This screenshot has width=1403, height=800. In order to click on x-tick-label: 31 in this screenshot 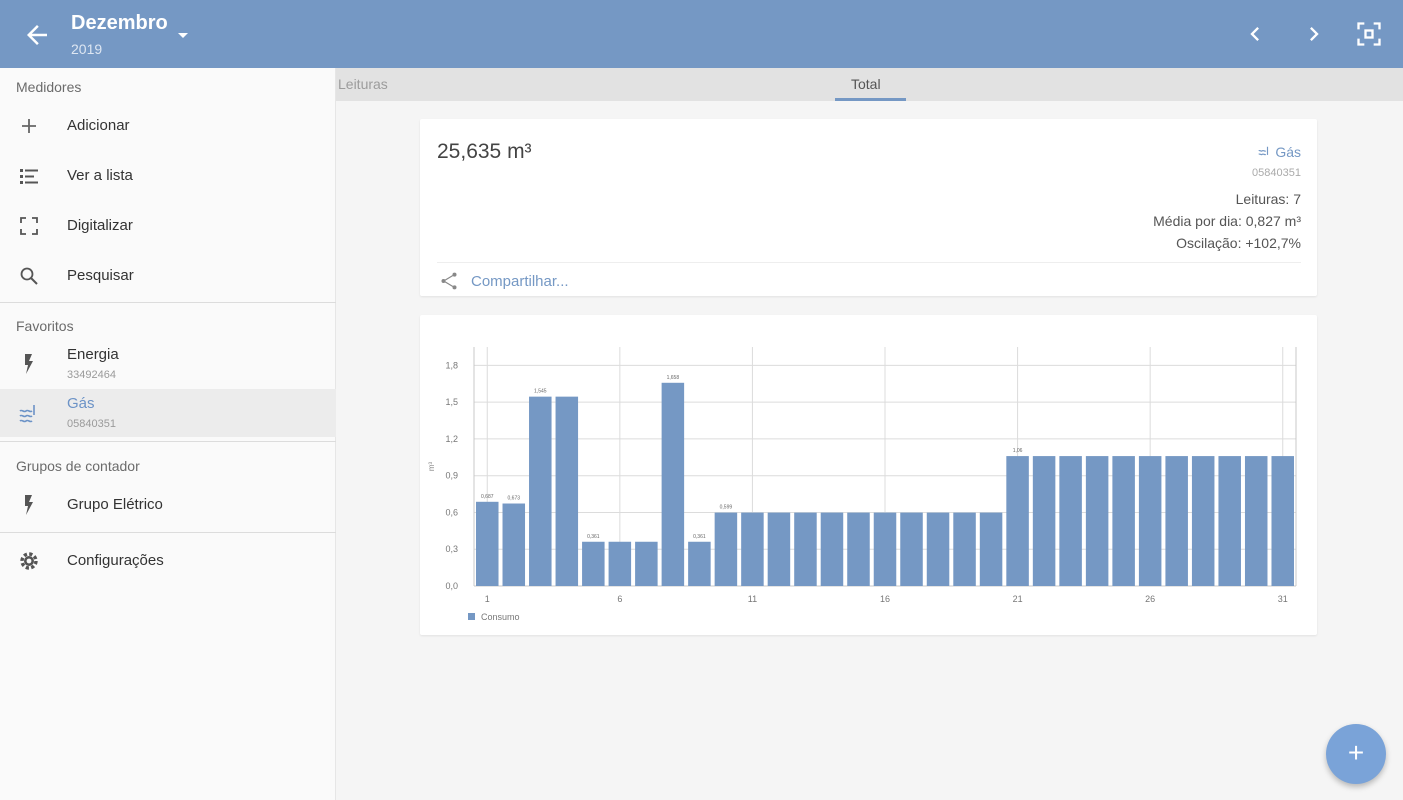, I will do `click(1283, 599)`.